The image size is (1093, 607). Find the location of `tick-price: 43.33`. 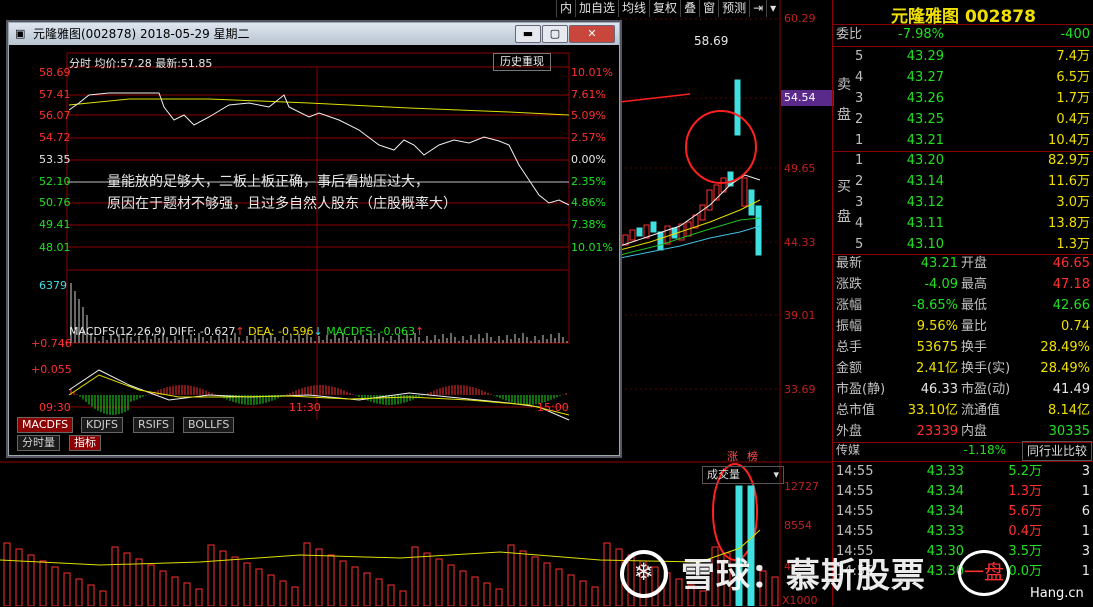

tick-price: 43.33 is located at coordinates (945, 471).